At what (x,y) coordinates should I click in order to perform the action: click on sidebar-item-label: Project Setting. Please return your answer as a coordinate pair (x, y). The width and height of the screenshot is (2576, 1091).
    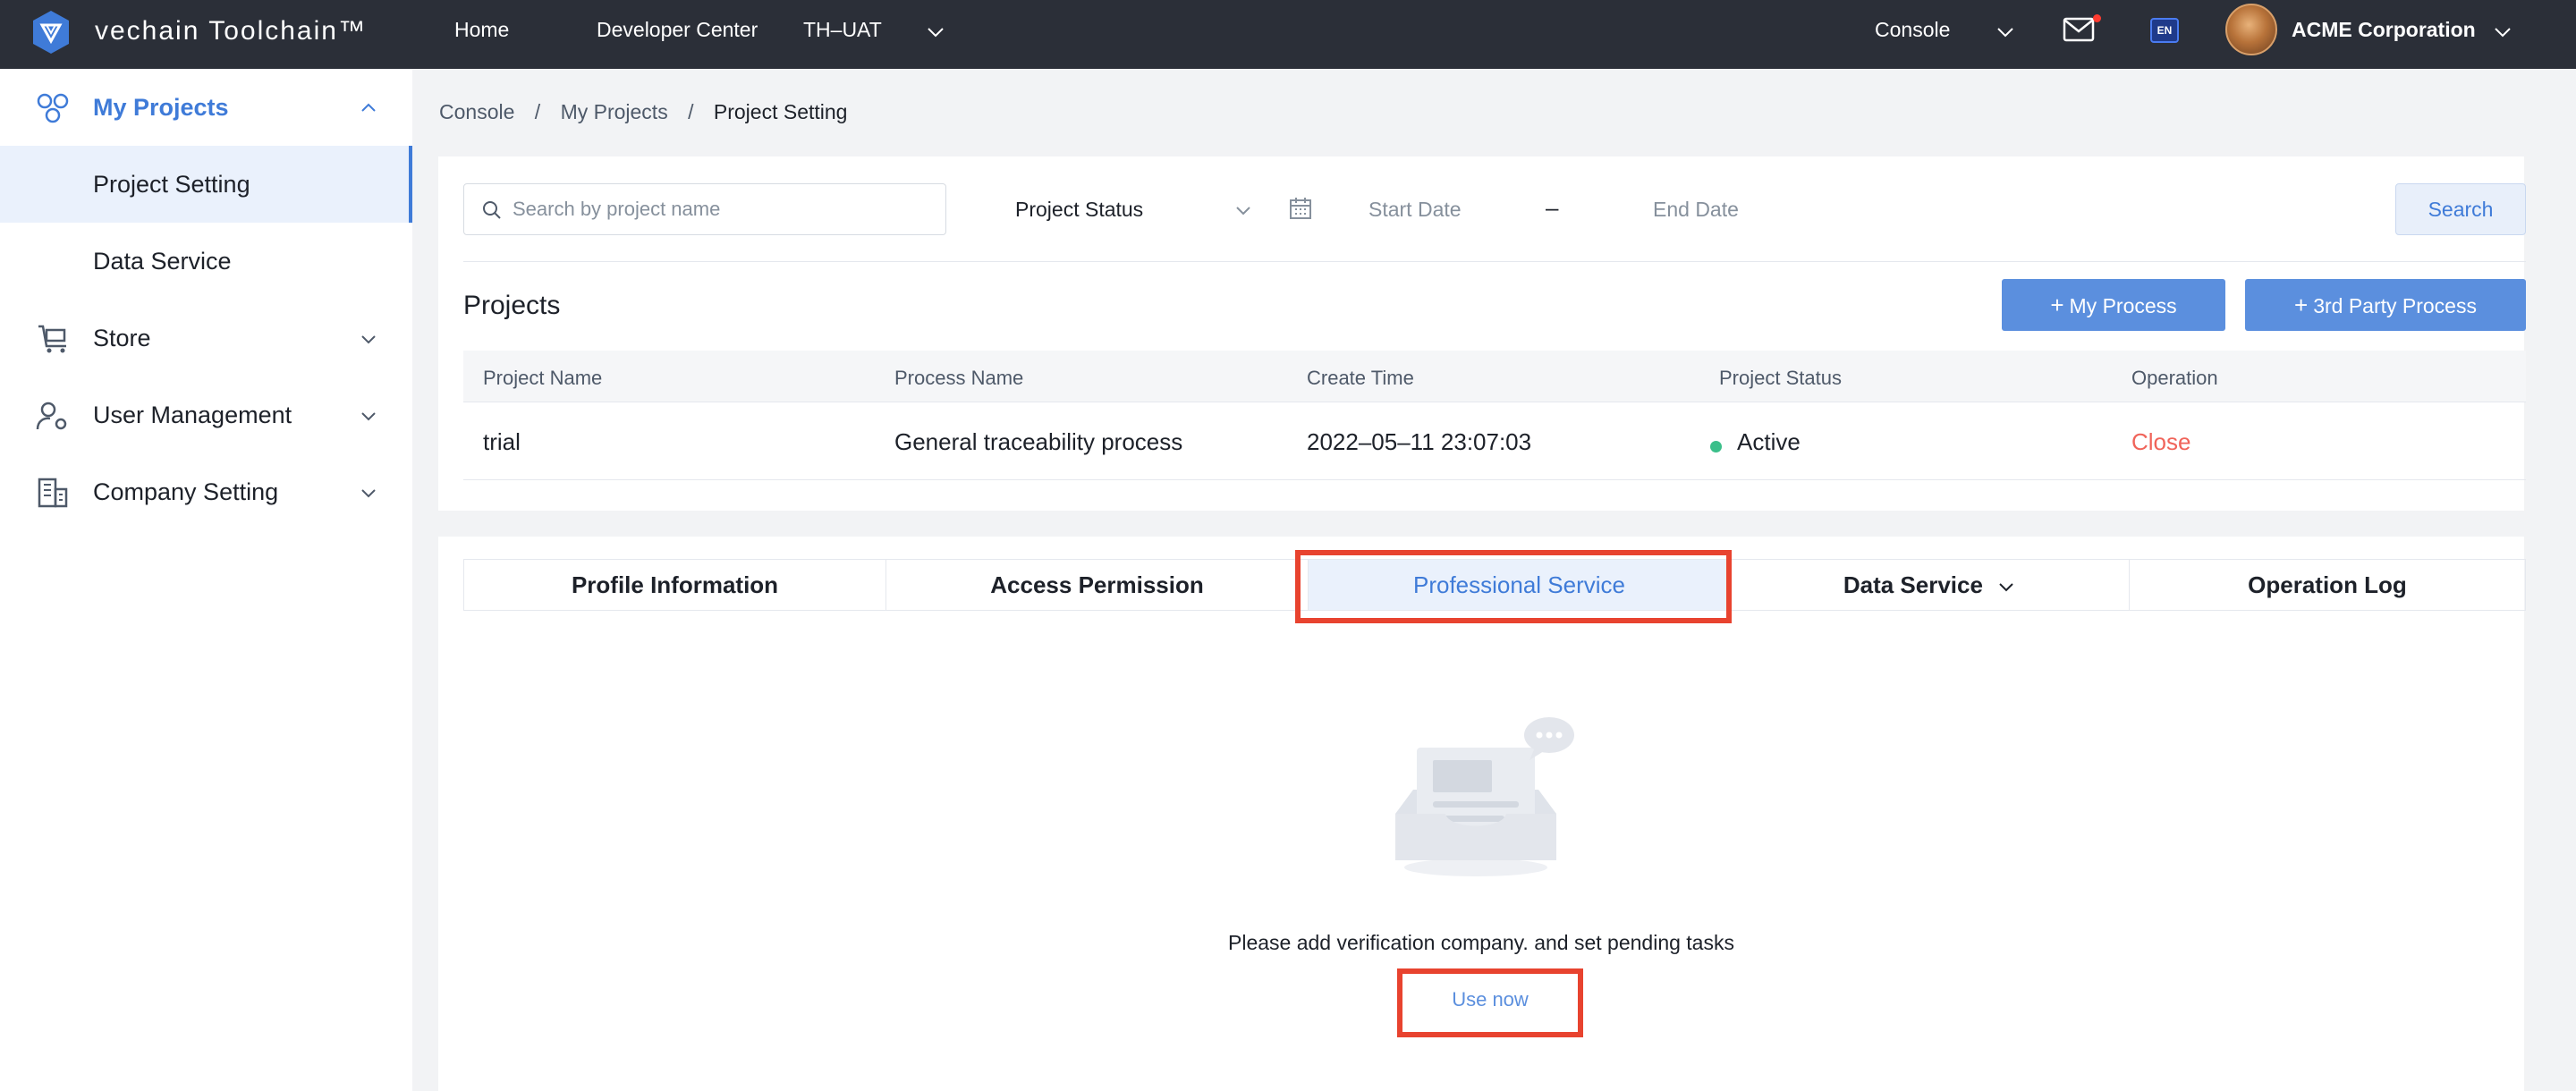
    Looking at the image, I should click on (171, 184).